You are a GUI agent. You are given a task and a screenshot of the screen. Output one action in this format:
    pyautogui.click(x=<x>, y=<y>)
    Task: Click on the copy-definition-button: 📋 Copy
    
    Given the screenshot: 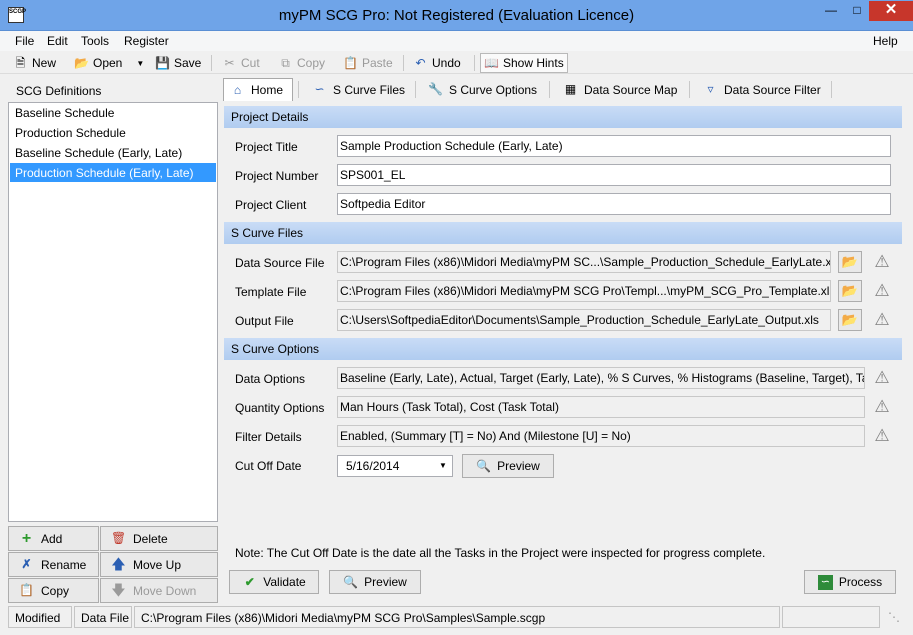 What is the action you would take?
    pyautogui.click(x=53, y=590)
    